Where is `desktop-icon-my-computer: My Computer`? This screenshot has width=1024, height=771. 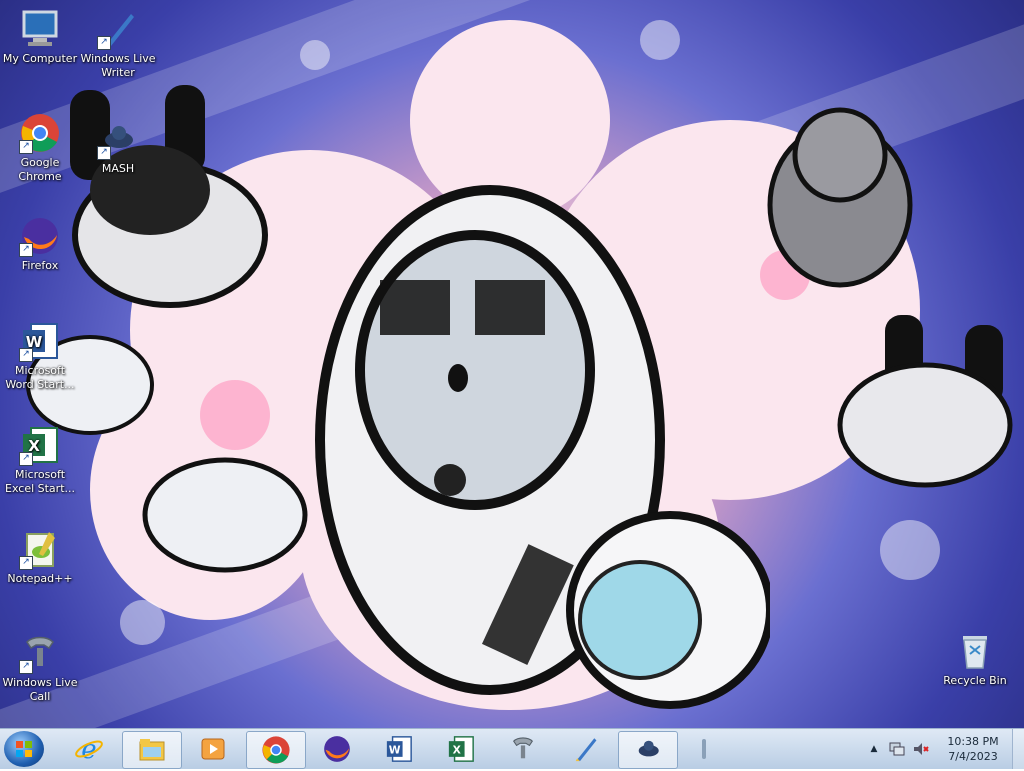 desktop-icon-my-computer: My Computer is located at coordinates (40, 37).